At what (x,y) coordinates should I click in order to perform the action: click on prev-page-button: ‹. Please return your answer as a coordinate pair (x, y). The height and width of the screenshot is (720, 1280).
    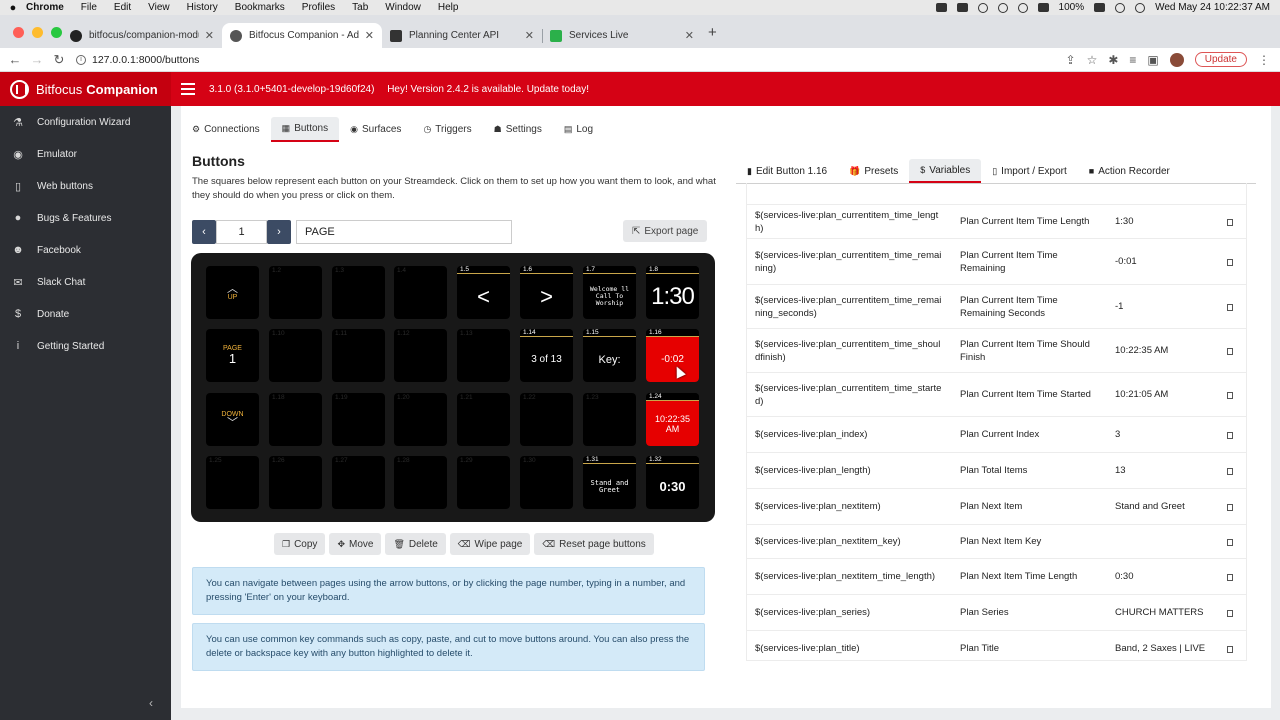
    Looking at the image, I should click on (204, 232).